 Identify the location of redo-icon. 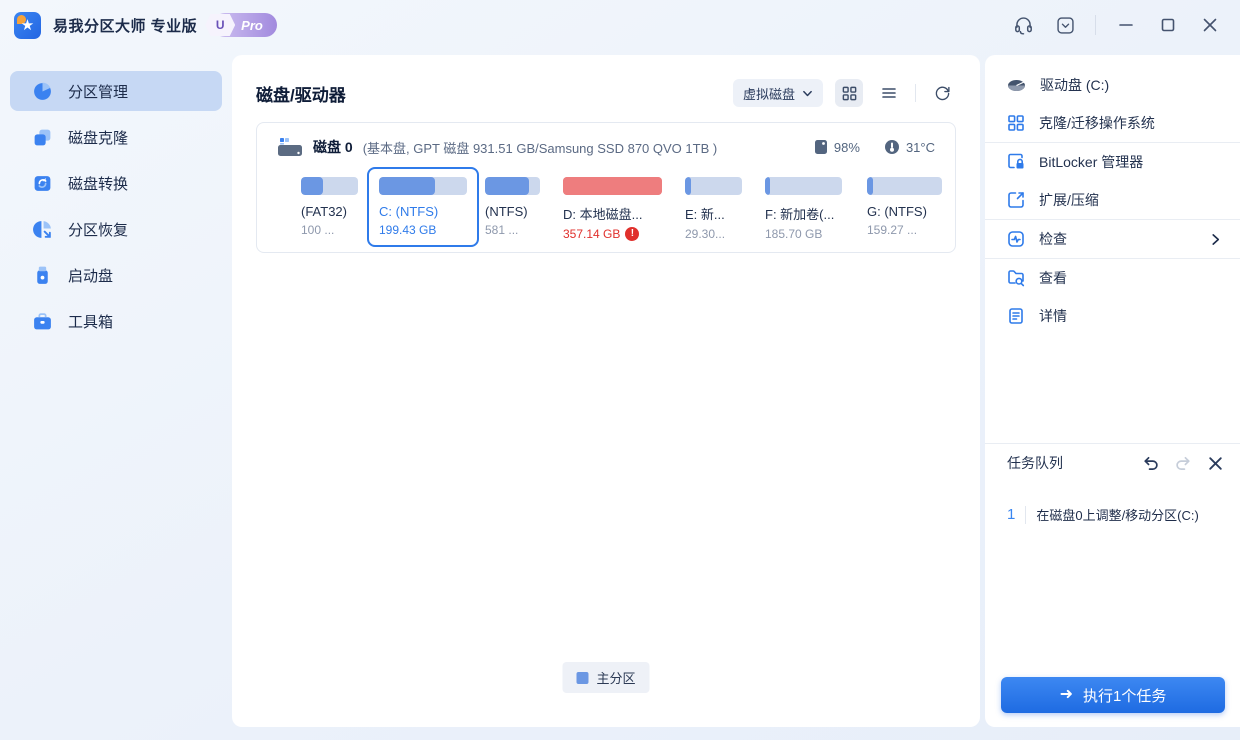
(1183, 463).